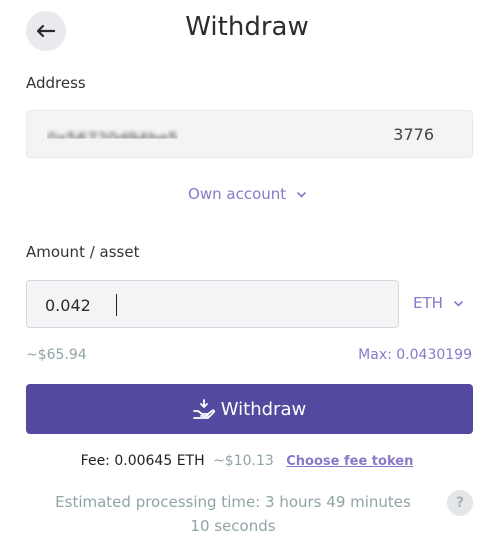 This screenshot has height=549, width=494. Describe the element at coordinates (413, 134) in the screenshot. I see `address-value-end: 3776` at that location.